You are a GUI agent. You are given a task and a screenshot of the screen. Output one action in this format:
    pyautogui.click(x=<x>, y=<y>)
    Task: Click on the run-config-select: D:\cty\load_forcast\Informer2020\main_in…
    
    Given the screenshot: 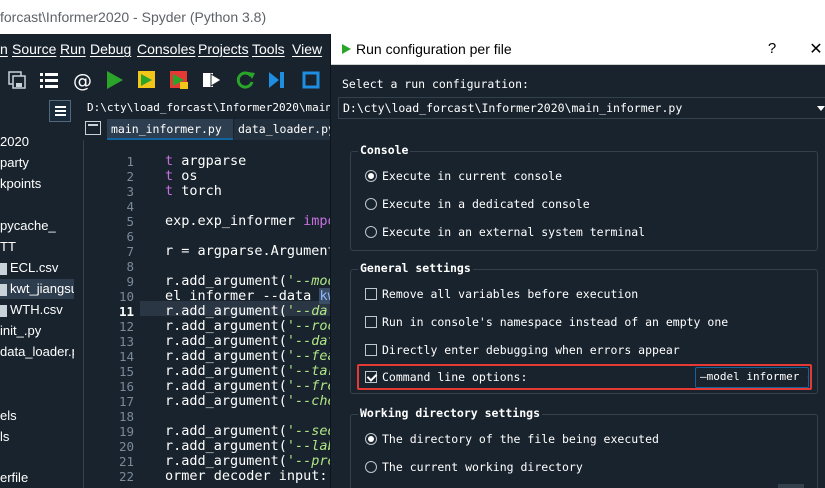 What is the action you would take?
    pyautogui.click(x=581, y=108)
    